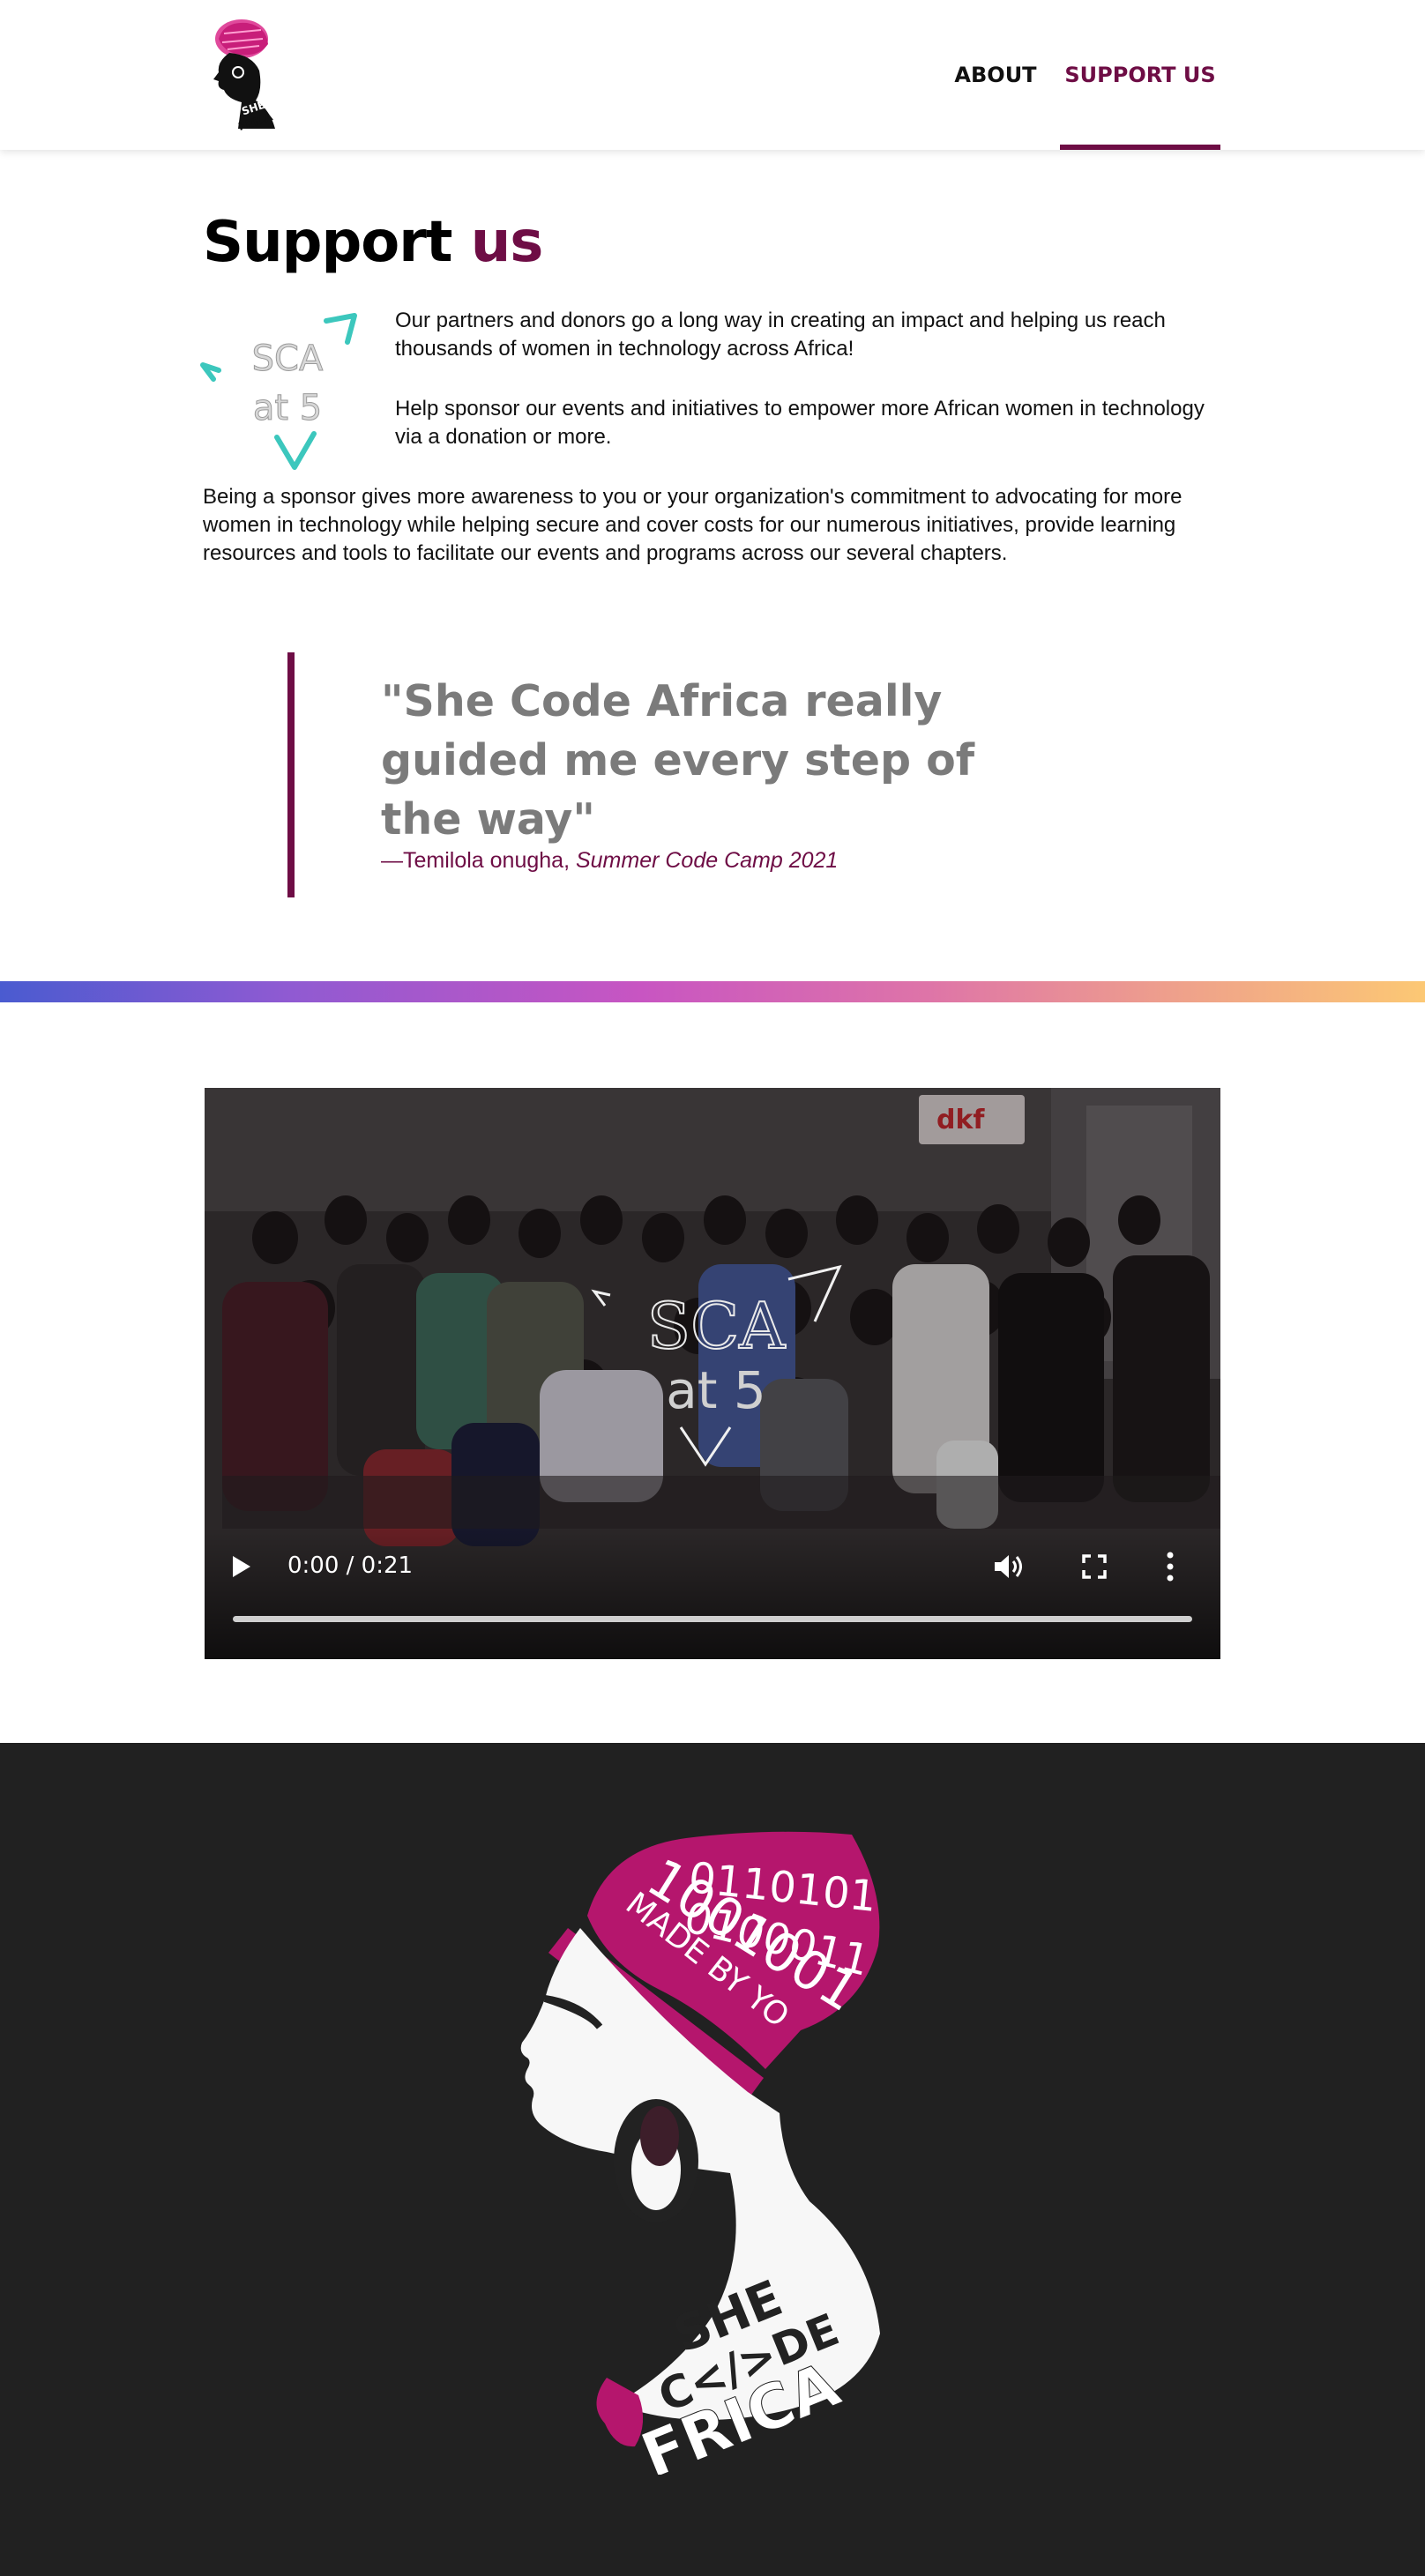 This screenshot has width=1425, height=2576. Describe the element at coordinates (478, 860) in the screenshot. I see `testimonial-author: —Temilola onugha,` at that location.